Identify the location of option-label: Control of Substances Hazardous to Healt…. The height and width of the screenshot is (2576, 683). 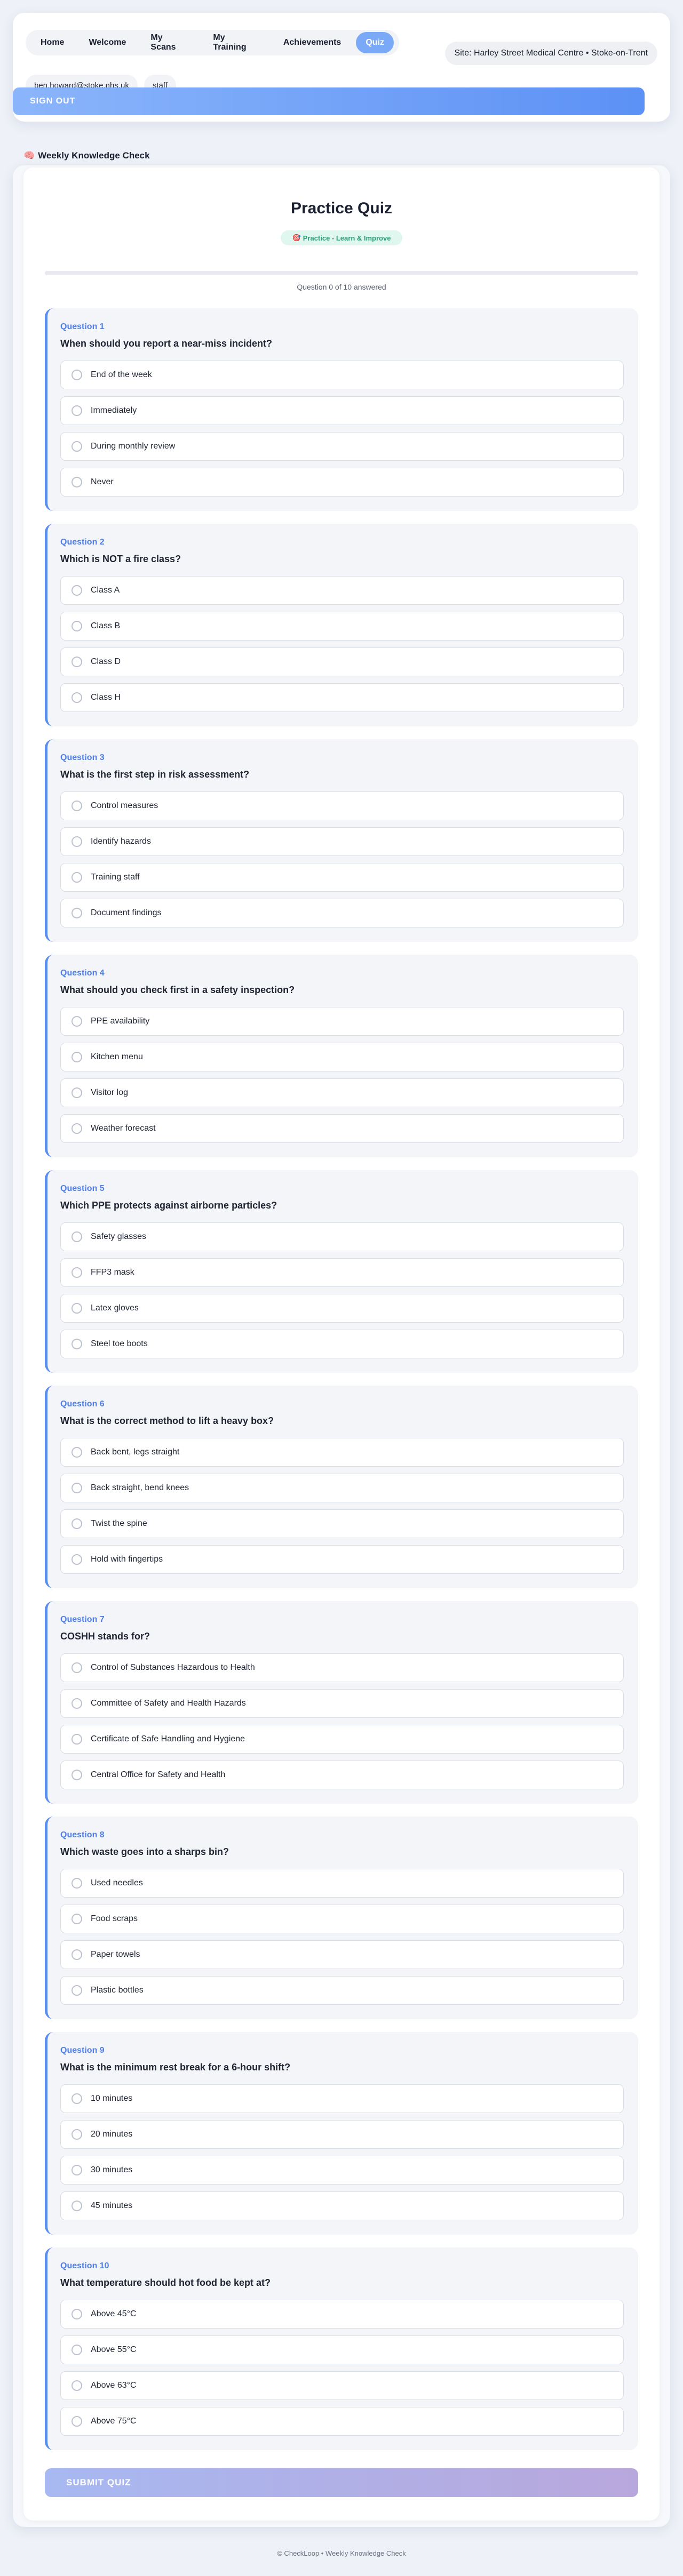
(173, 1667).